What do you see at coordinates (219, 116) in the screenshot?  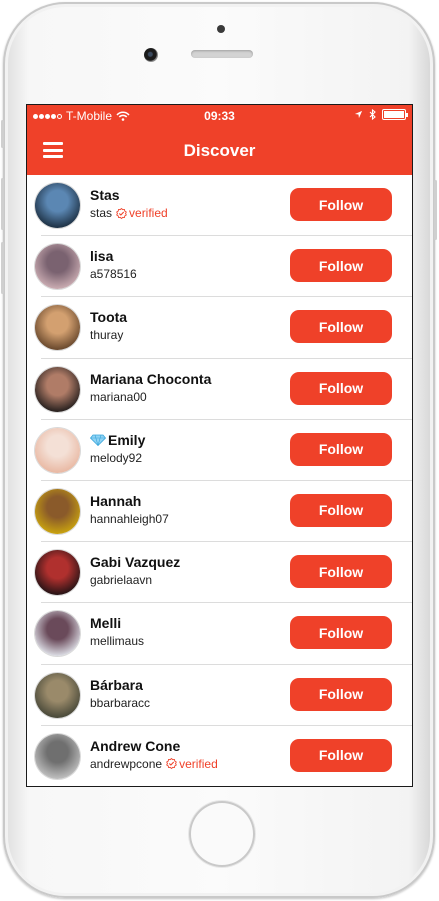 I see `status-bar: T-Mobile 09:33` at bounding box center [219, 116].